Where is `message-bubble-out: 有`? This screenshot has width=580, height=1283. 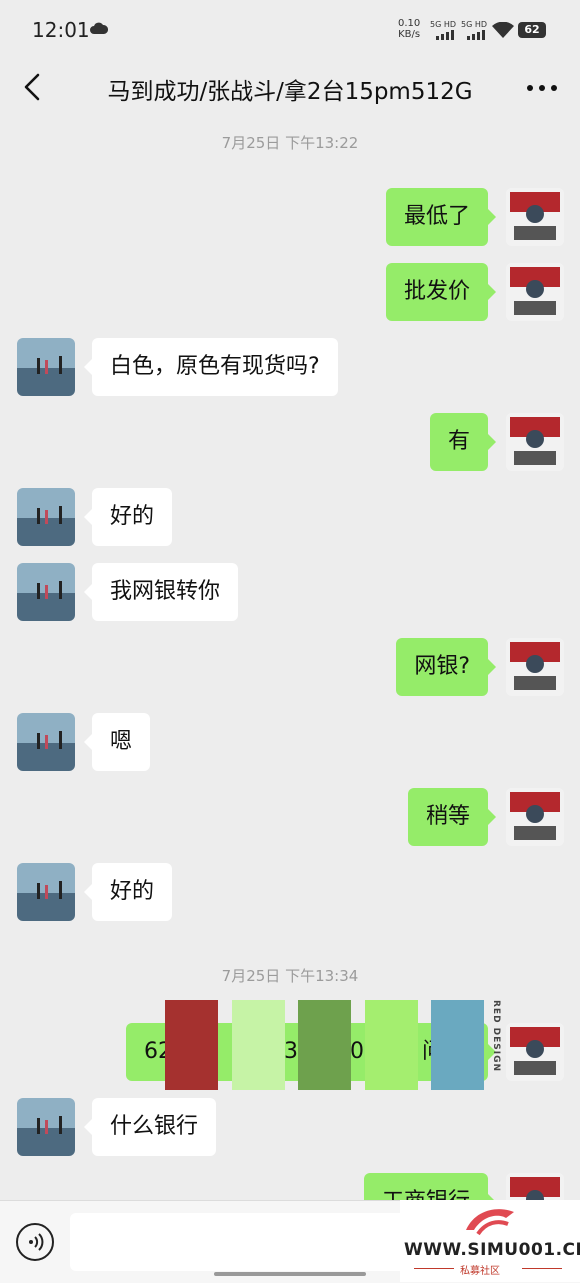 message-bubble-out: 有 is located at coordinates (463, 442).